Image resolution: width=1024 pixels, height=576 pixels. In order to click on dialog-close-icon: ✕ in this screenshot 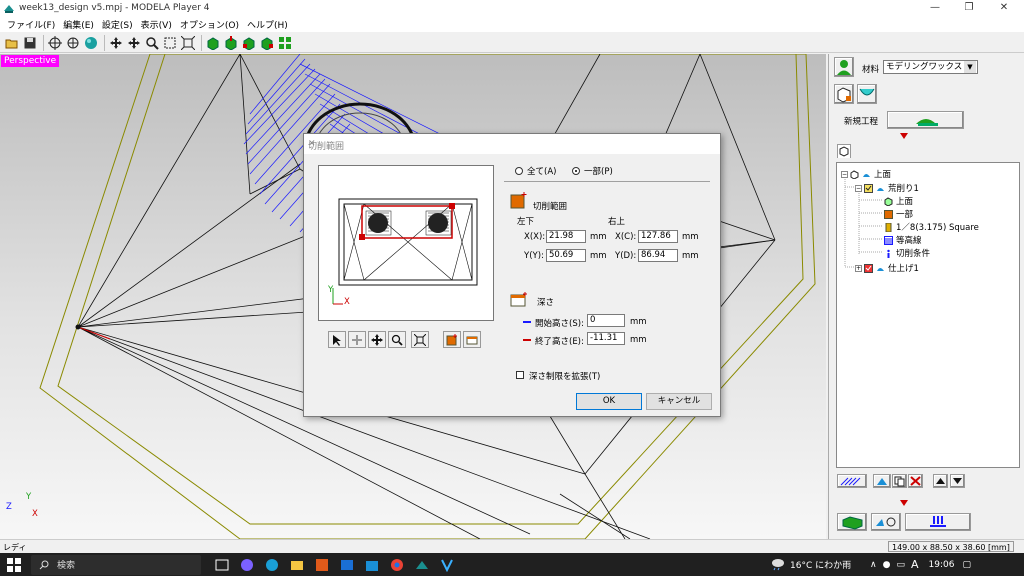, I will do `click(511, 144)`.